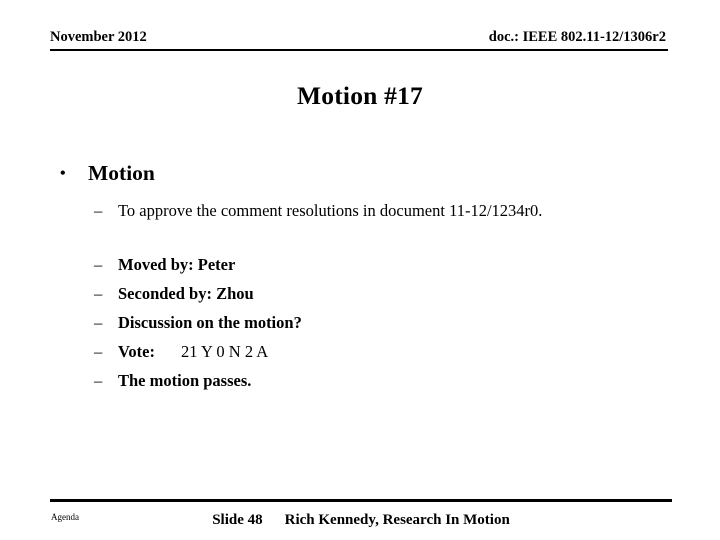 This screenshot has width=720, height=540. What do you see at coordinates (397, 520) in the screenshot?
I see `footer-author: Rich Kennedy, Research In Motion` at bounding box center [397, 520].